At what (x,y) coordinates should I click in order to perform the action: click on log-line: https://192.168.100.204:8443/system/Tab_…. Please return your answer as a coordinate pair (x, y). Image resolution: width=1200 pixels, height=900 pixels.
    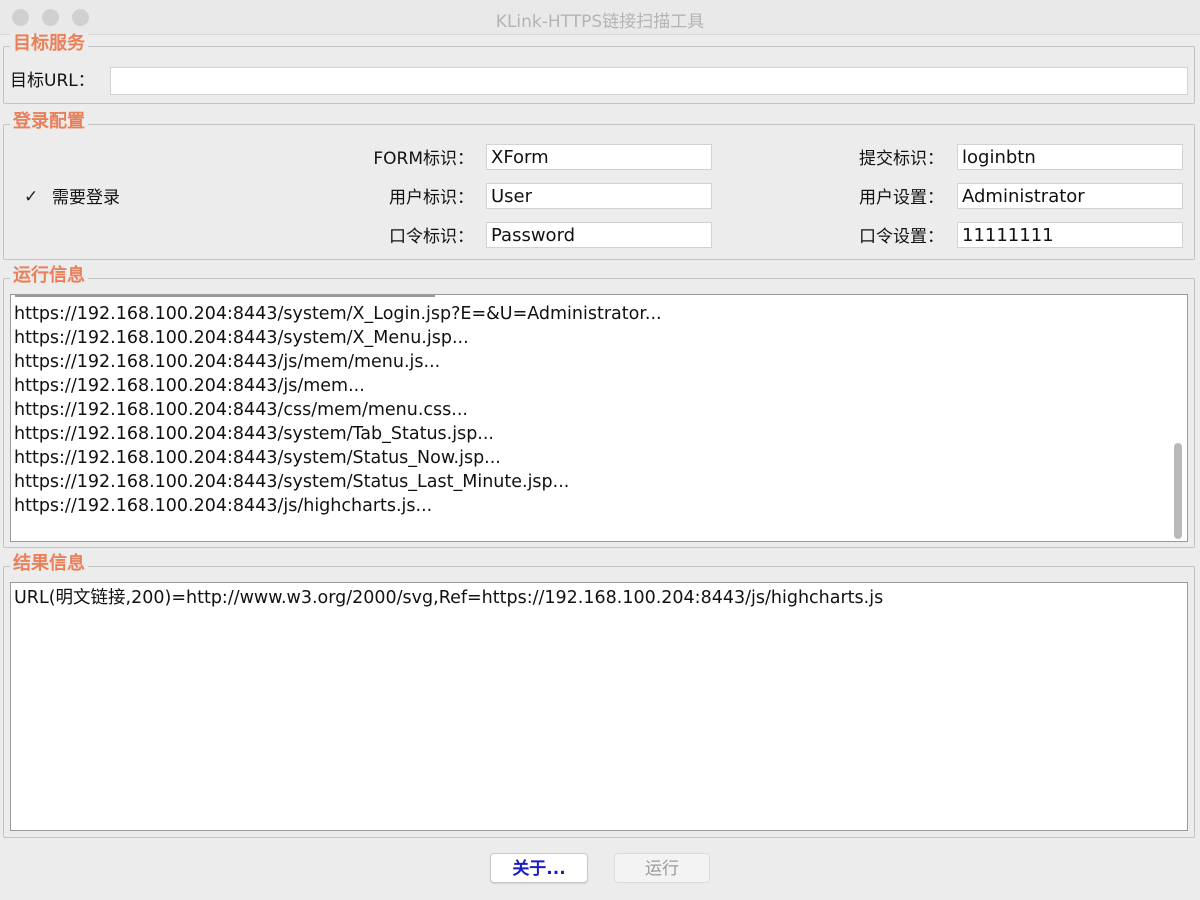
    Looking at the image, I should click on (254, 434).